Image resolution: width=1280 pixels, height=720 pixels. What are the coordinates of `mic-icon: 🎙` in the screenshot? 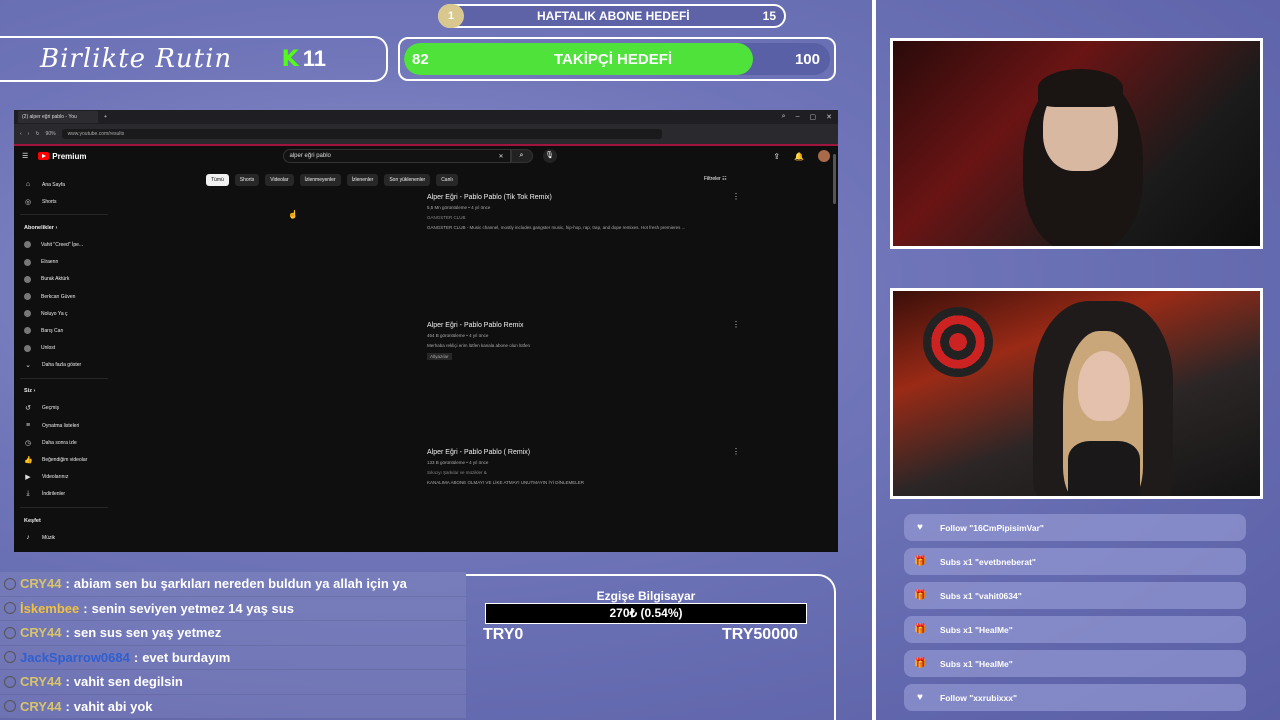 It's located at (549, 156).